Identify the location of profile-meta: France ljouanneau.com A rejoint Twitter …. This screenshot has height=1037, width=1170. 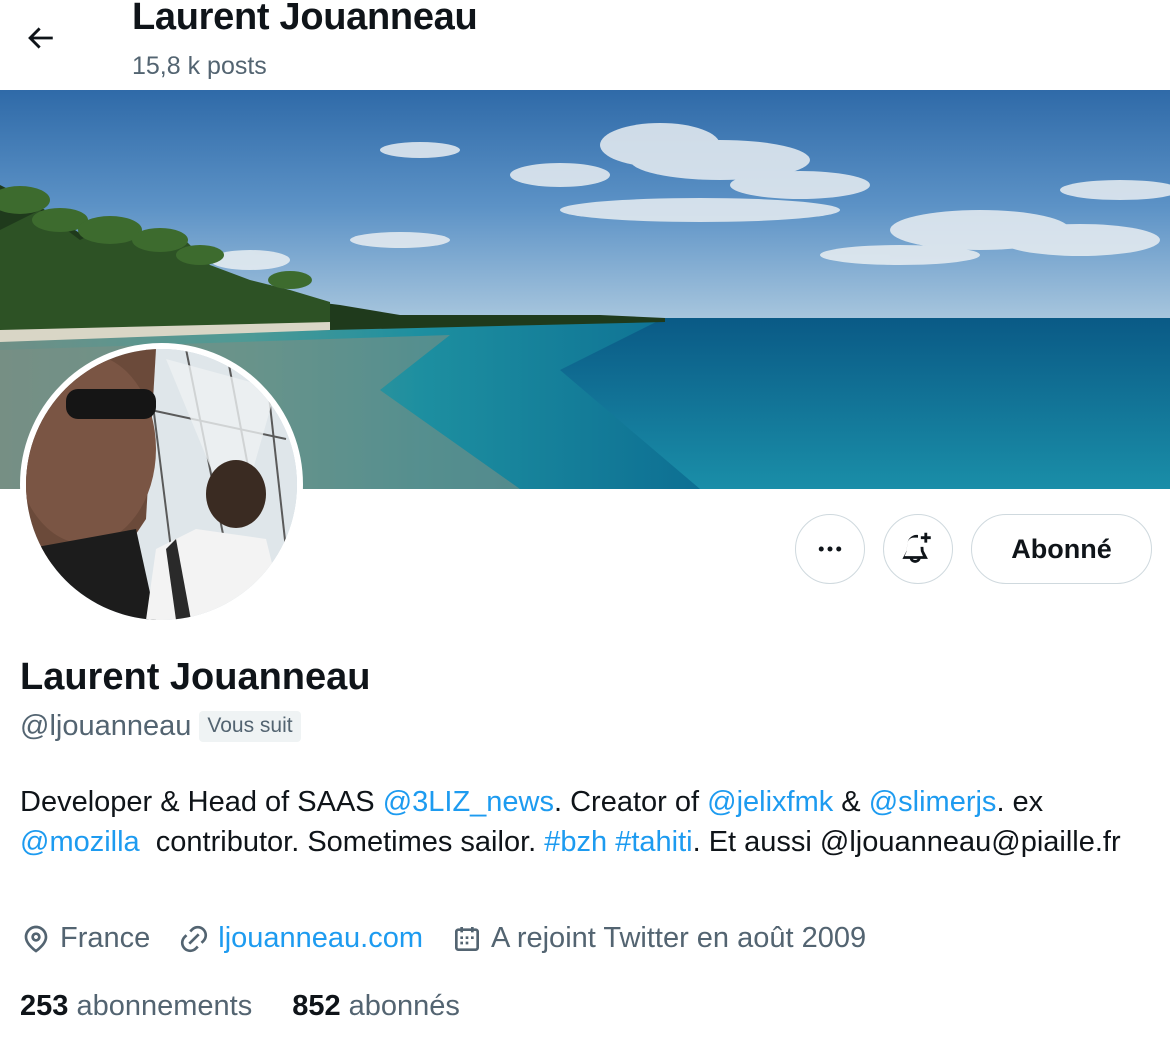
(457, 938).